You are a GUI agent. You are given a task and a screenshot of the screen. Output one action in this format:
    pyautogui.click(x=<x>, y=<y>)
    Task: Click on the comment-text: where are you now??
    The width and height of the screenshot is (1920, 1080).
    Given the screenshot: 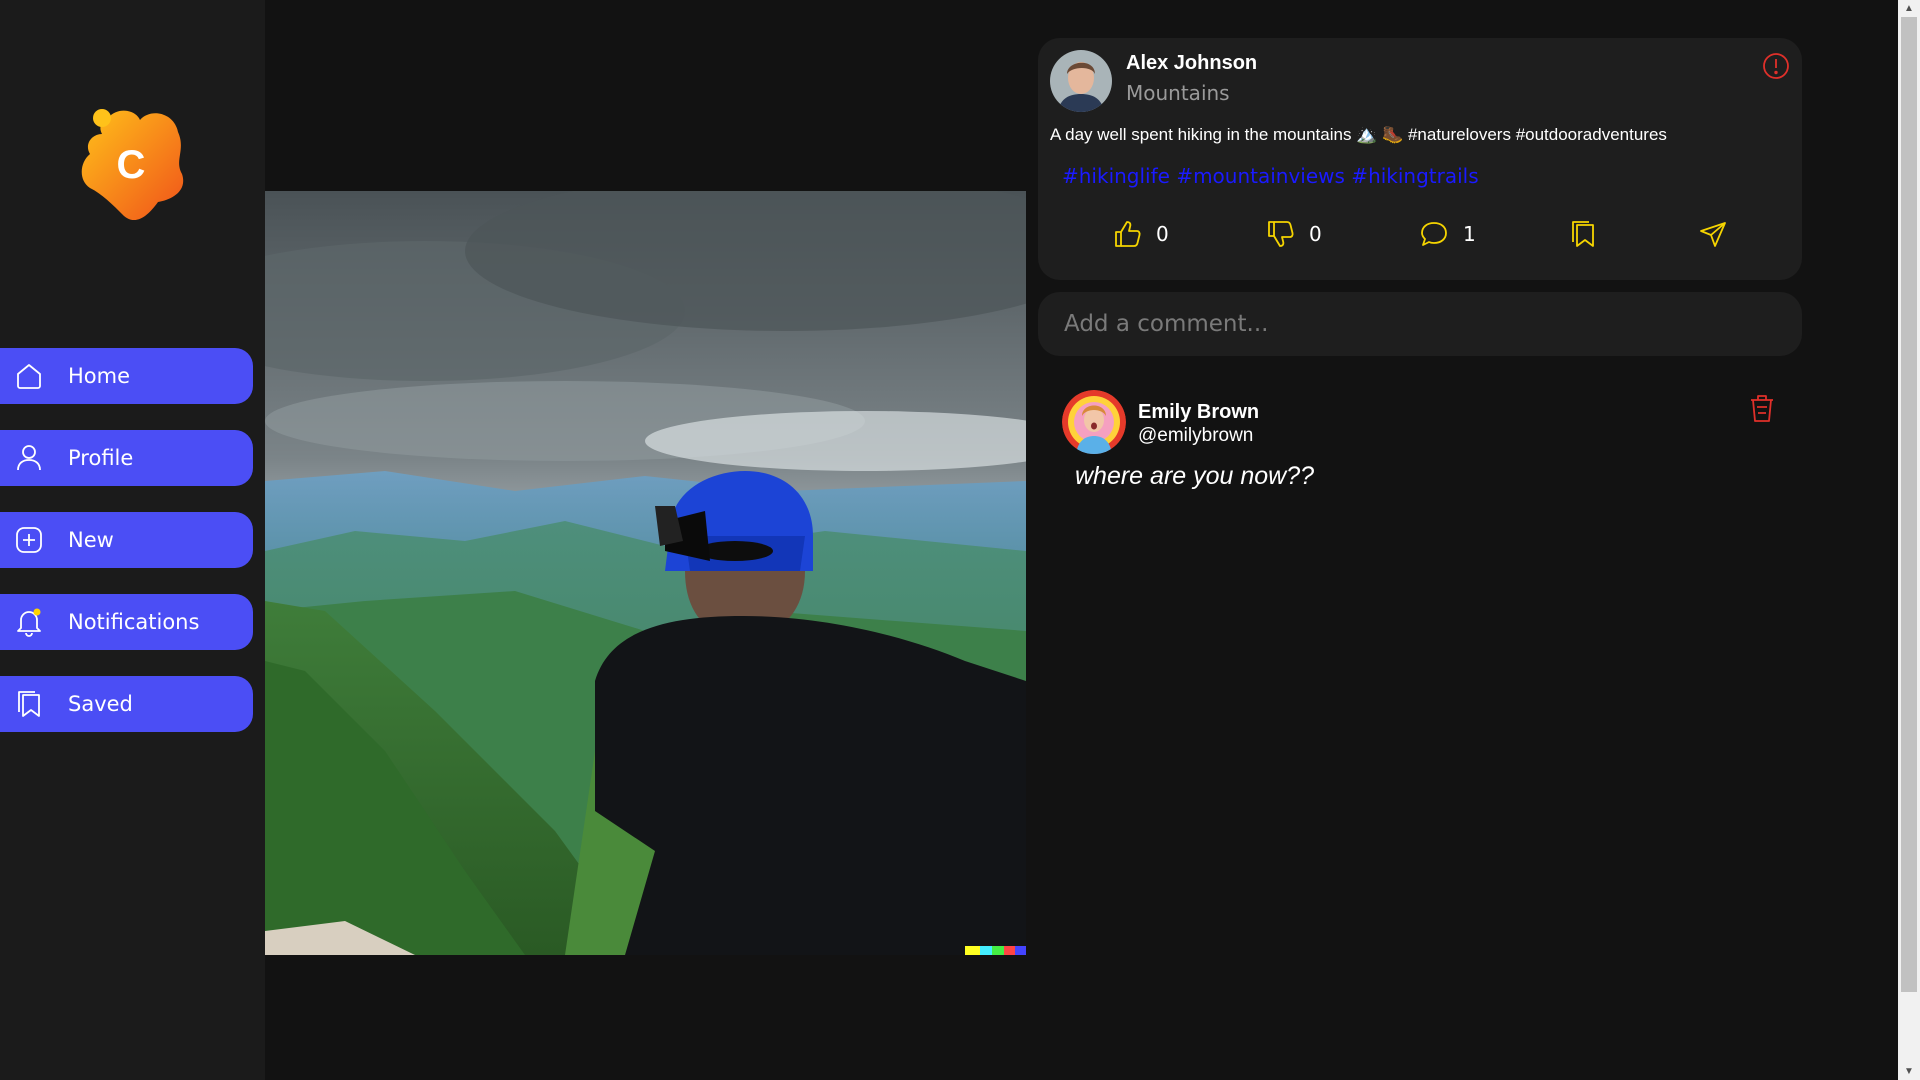 What is the action you would take?
    pyautogui.click(x=1195, y=476)
    